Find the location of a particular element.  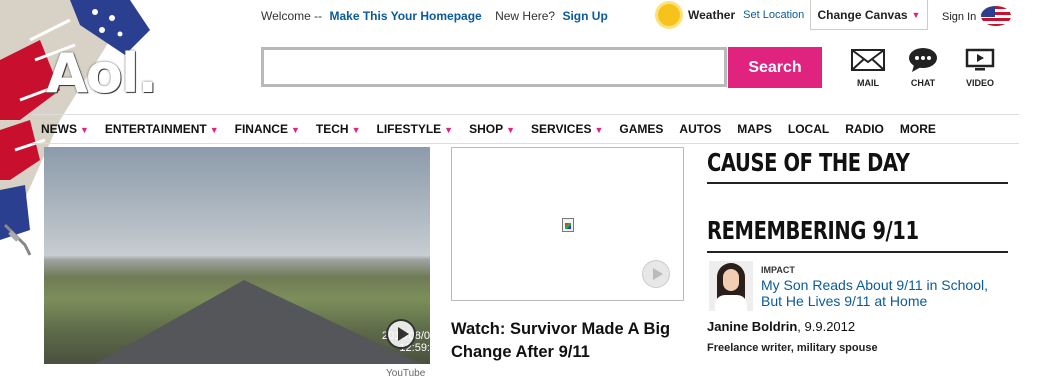

video-icon is located at coordinates (980, 60).